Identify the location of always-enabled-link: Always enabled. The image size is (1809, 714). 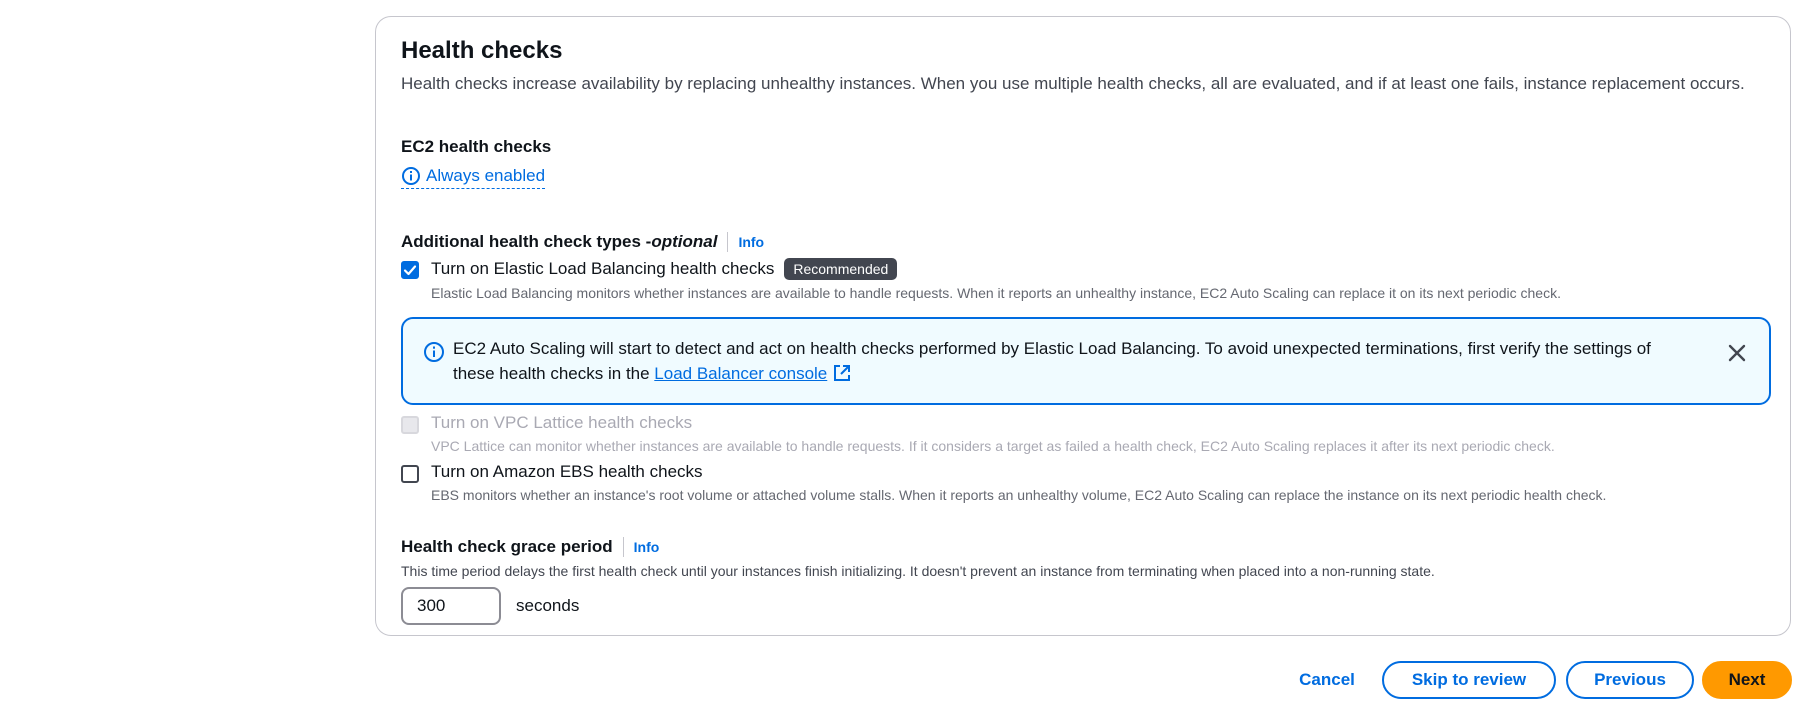
(473, 177).